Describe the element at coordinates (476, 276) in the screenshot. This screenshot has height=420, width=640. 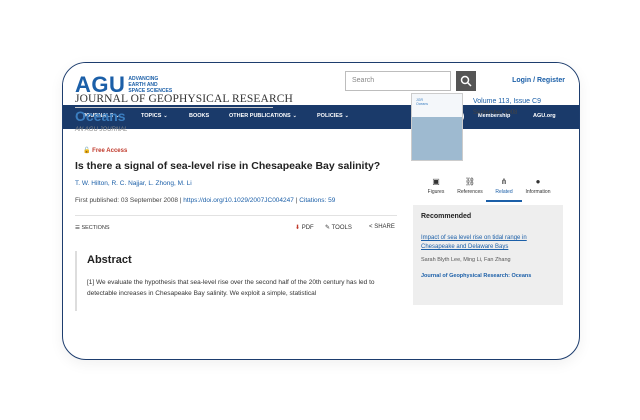
I see `recommended-journal: Journal of Geophysical Research: Oceans` at that location.